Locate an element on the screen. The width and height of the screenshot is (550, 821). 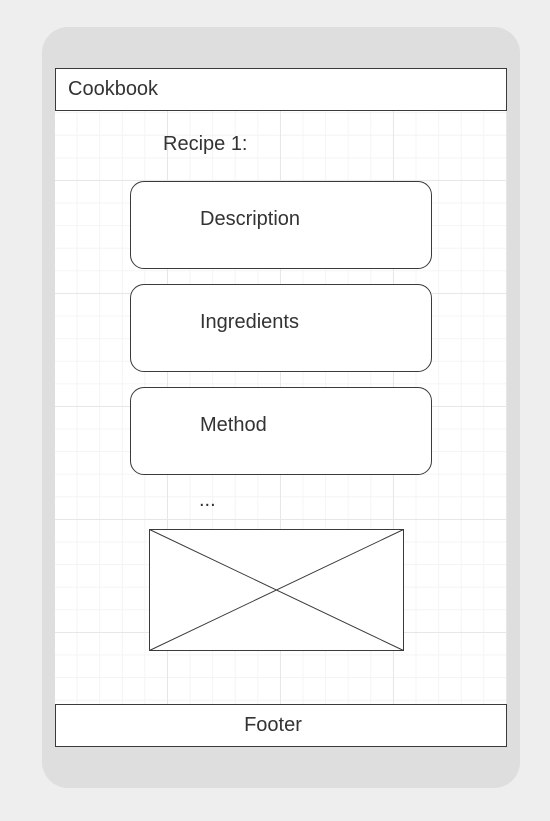
ingredients-label: Ingredients is located at coordinates (249, 322).